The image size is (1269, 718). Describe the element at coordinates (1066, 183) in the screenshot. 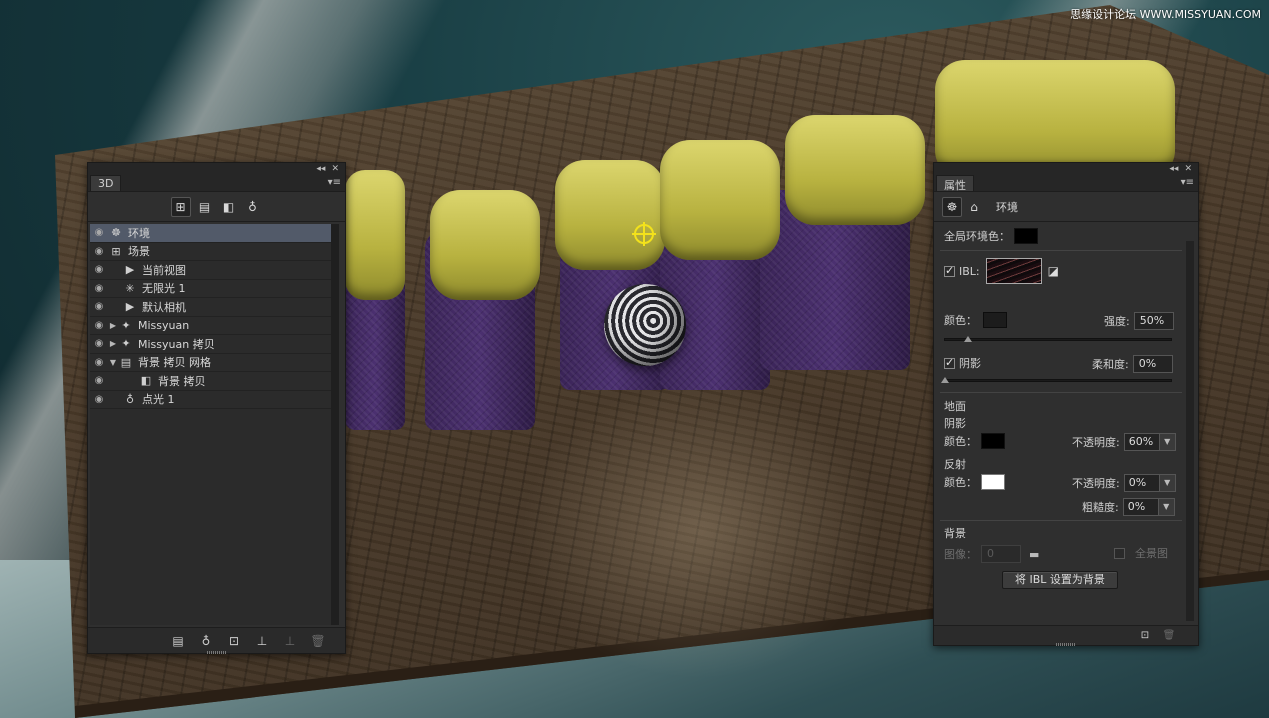

I see `panel-props-tabbar: 属性 ▾≡` at that location.